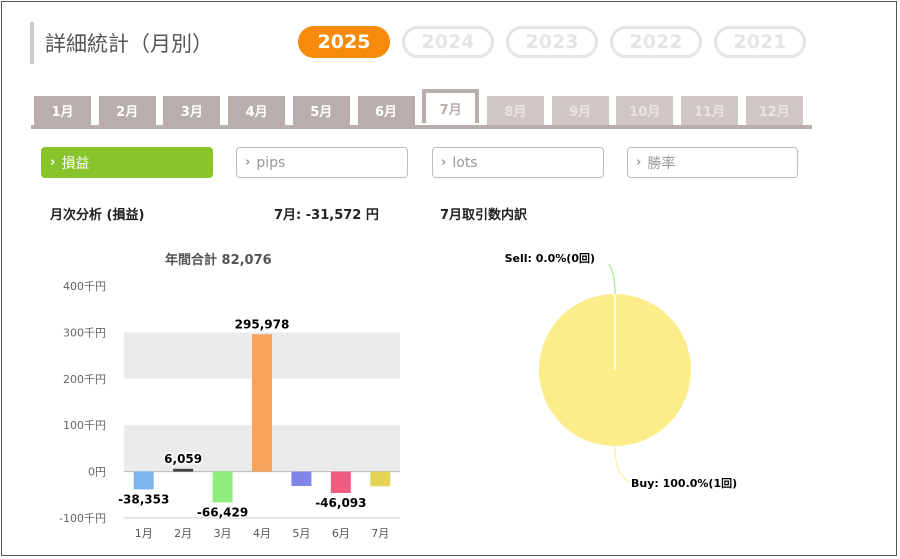 Image resolution: width=900 pixels, height=559 pixels. Describe the element at coordinates (340, 503) in the screenshot. I see `data-label: -46,093` at that location.